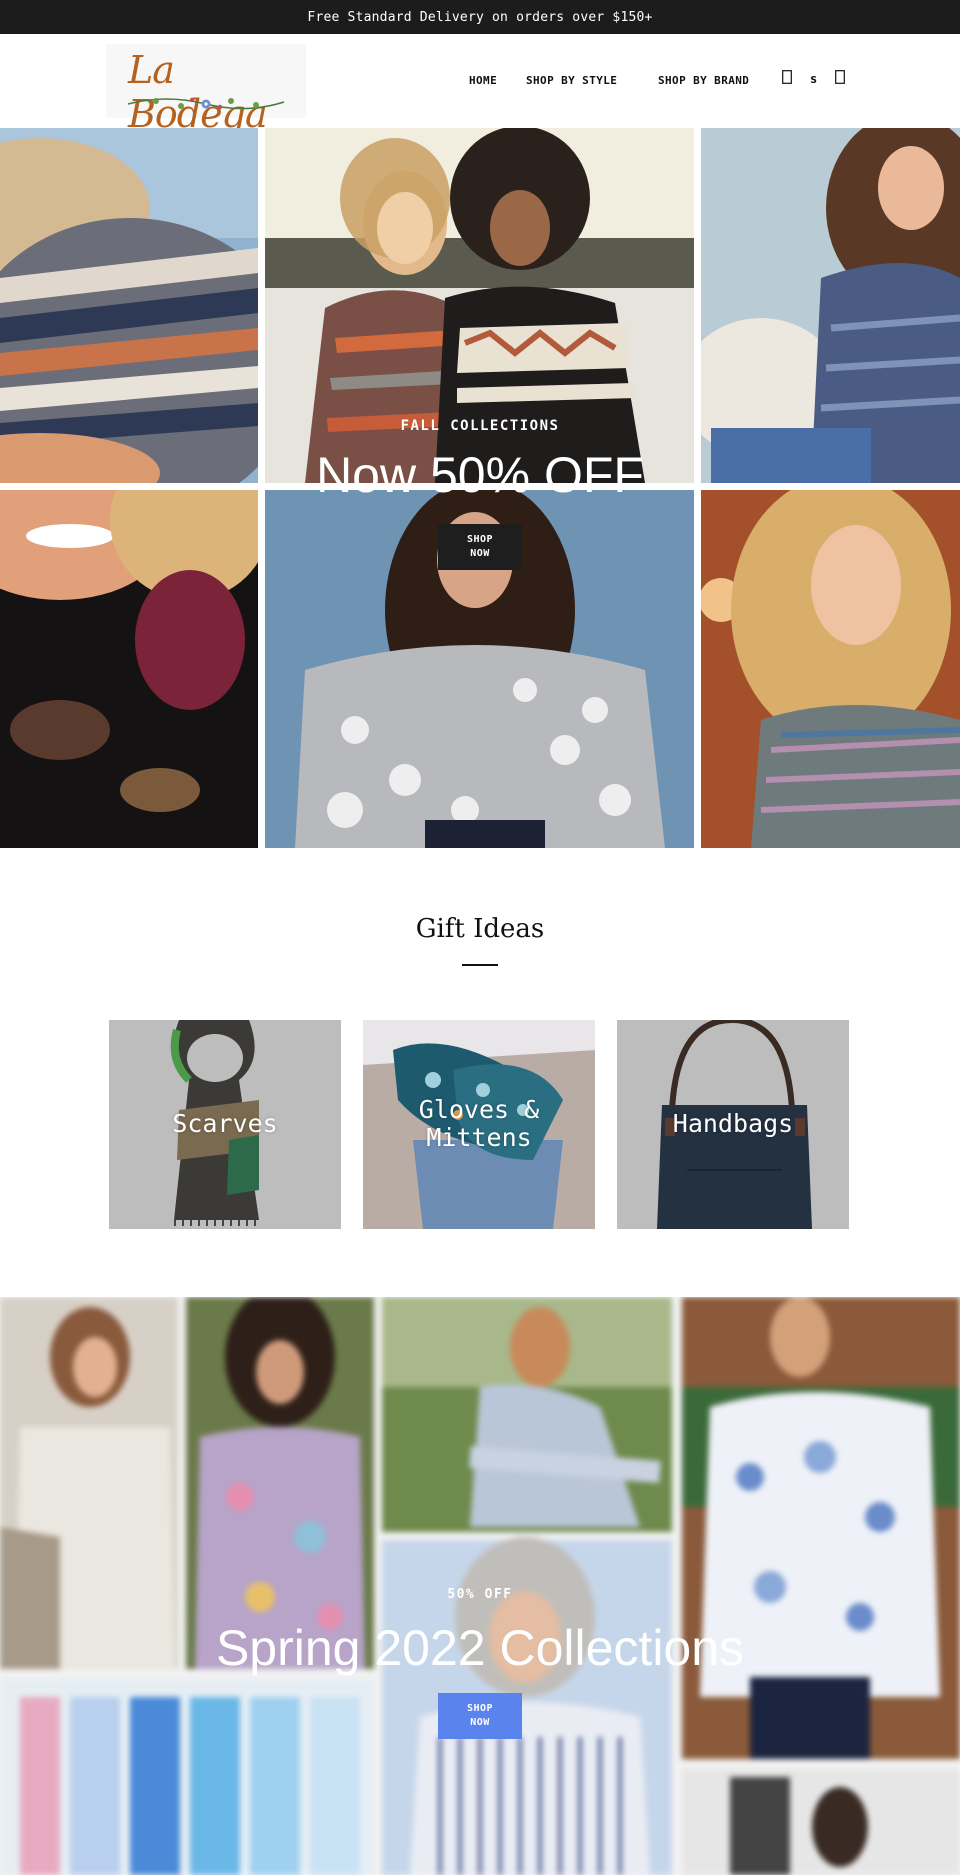 Image resolution: width=960 pixels, height=1875 pixels. Describe the element at coordinates (480, 965) in the screenshot. I see `gift-ideas-divider` at that location.